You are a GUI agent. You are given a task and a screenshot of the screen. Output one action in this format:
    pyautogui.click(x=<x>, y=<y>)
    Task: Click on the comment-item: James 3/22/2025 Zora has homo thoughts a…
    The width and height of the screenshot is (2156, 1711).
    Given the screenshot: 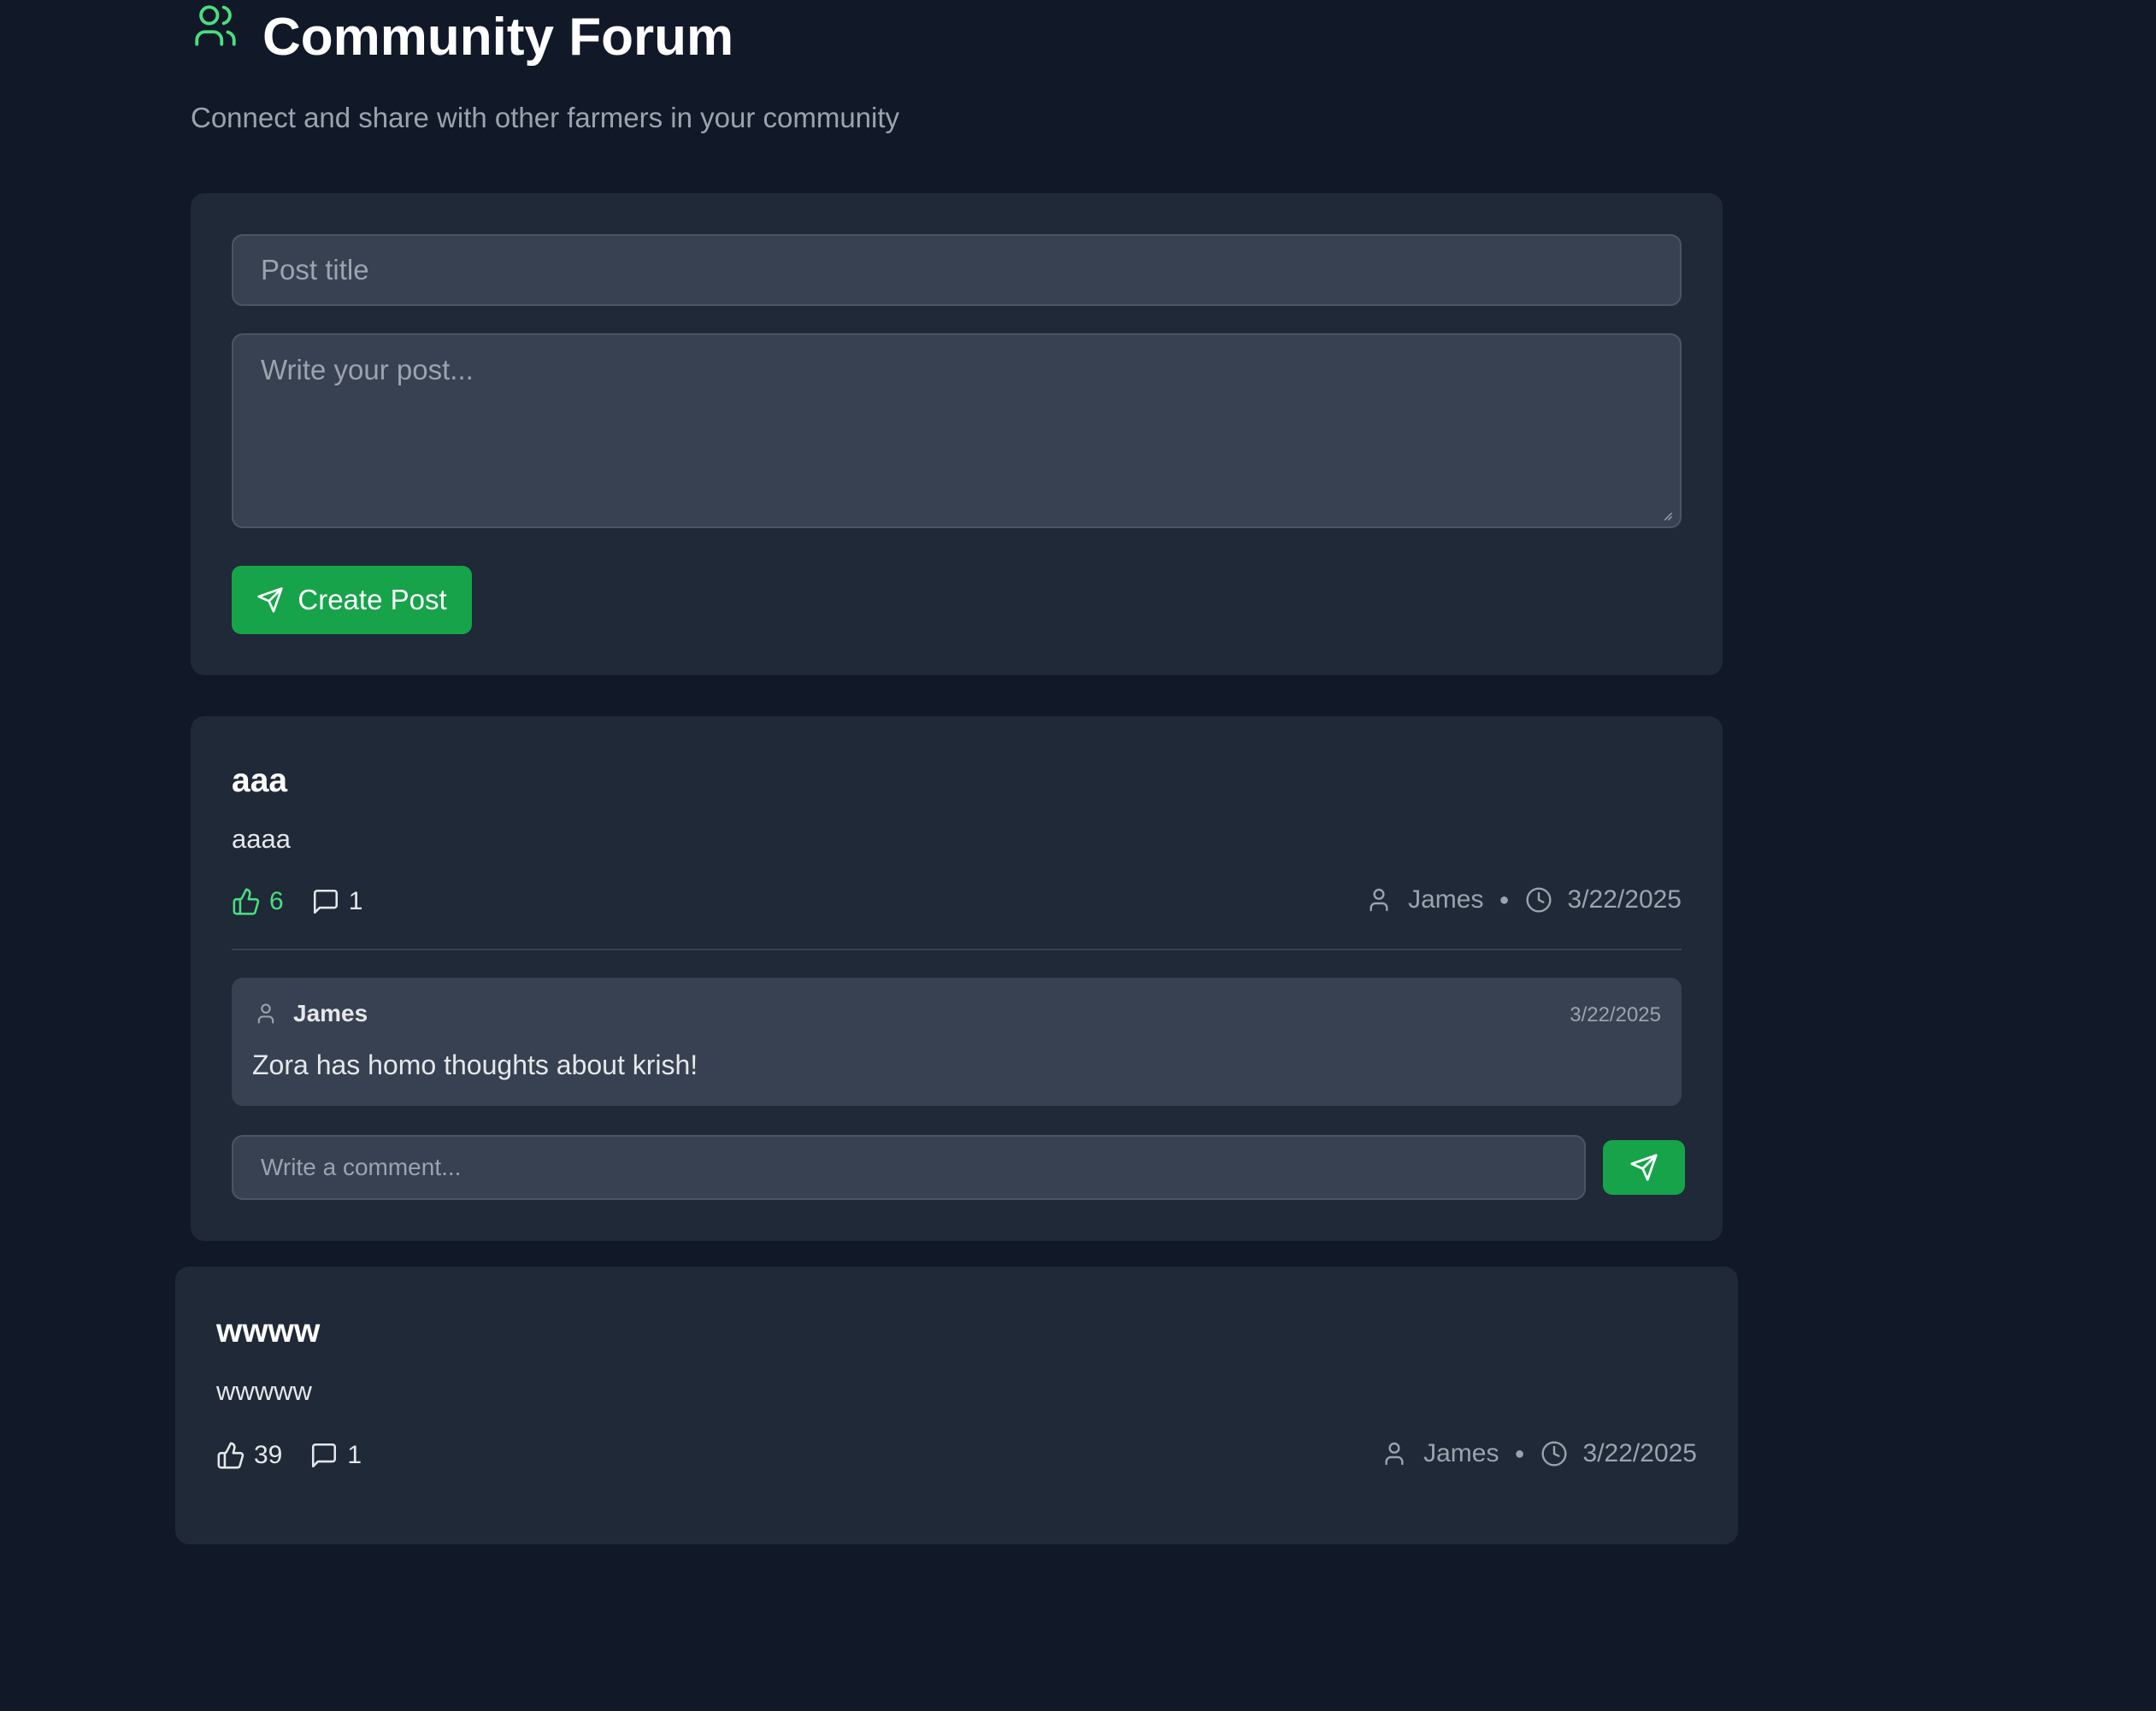 What is the action you would take?
    pyautogui.click(x=957, y=1042)
    